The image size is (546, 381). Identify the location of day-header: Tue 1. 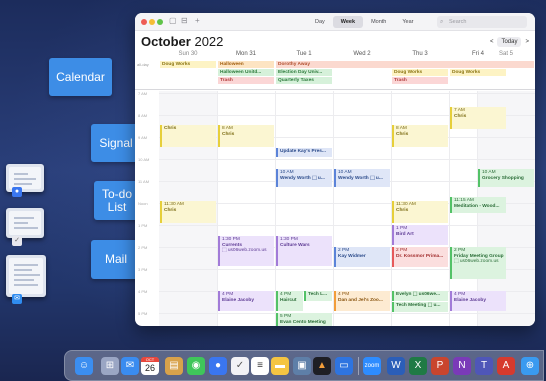
(304, 54).